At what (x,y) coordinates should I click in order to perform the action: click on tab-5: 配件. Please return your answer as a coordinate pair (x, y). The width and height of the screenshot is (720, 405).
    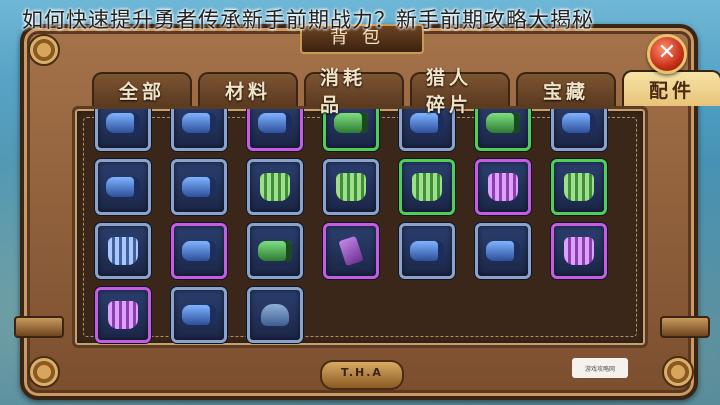
    Looking at the image, I should click on (671, 88).